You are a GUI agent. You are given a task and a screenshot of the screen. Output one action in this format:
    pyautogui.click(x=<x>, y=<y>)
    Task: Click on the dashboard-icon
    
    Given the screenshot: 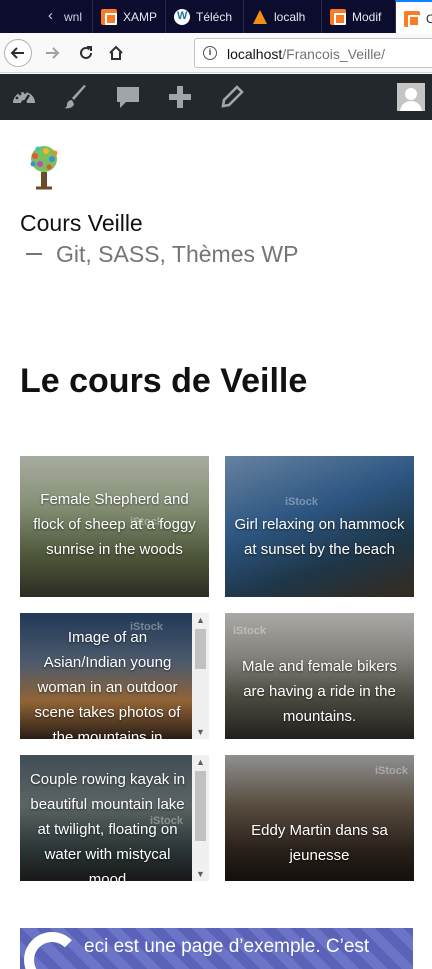 What is the action you would take?
    pyautogui.click(x=24, y=97)
    